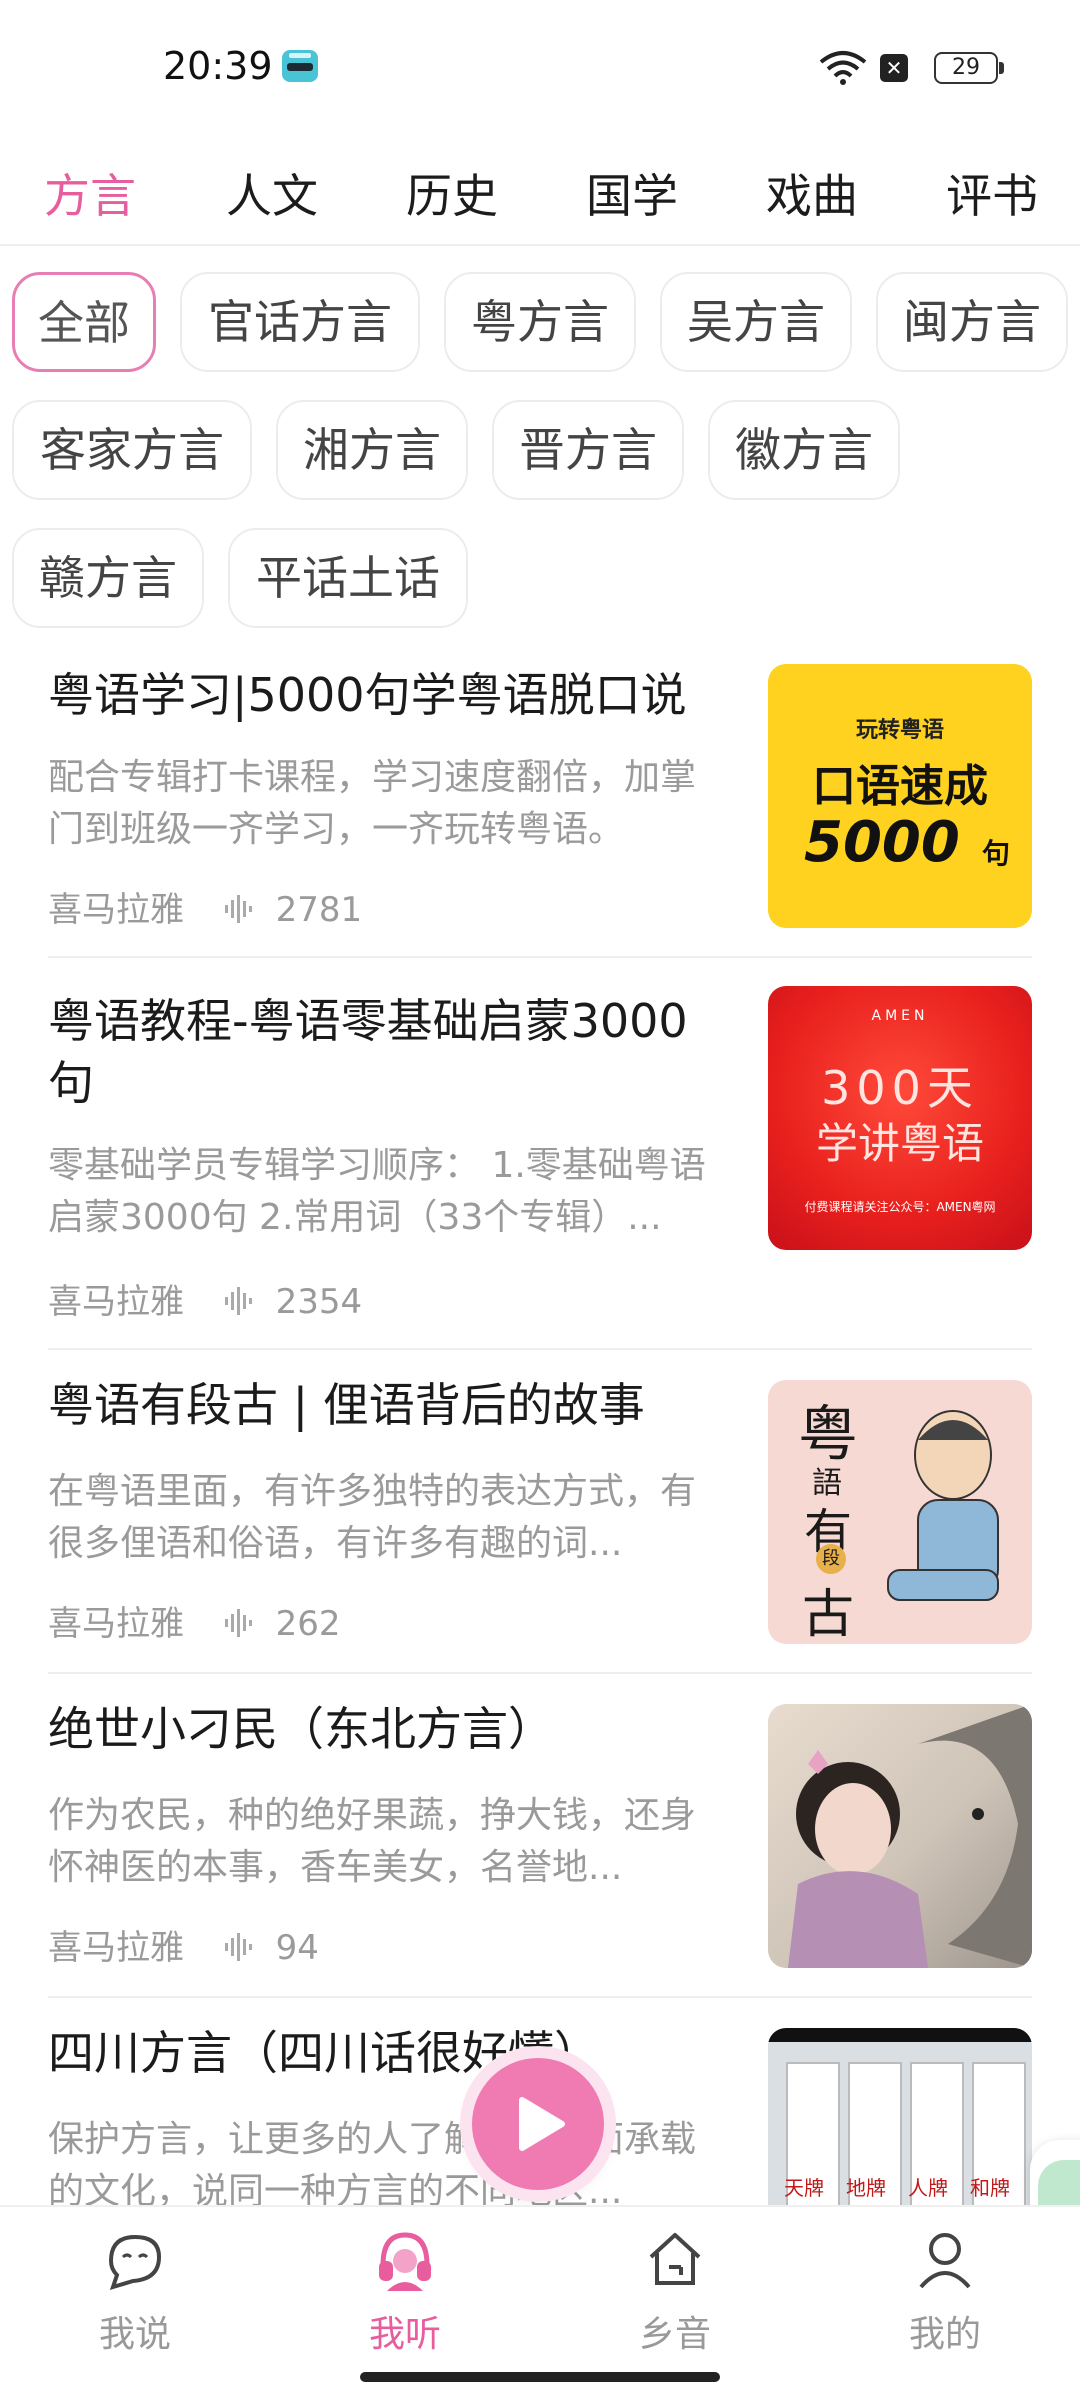  What do you see at coordinates (205, 906) in the screenshot?
I see `item-meta: 喜马拉雅 2781` at bounding box center [205, 906].